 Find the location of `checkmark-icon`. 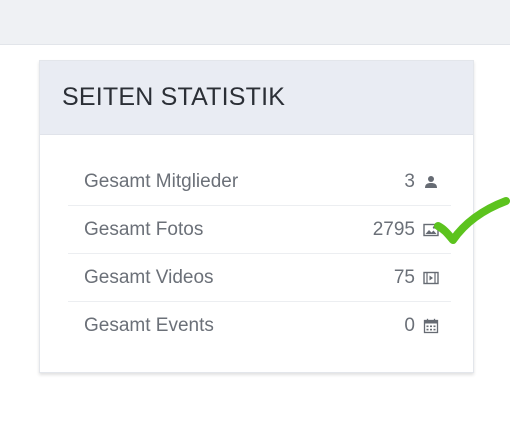

checkmark-icon is located at coordinates (472, 220).